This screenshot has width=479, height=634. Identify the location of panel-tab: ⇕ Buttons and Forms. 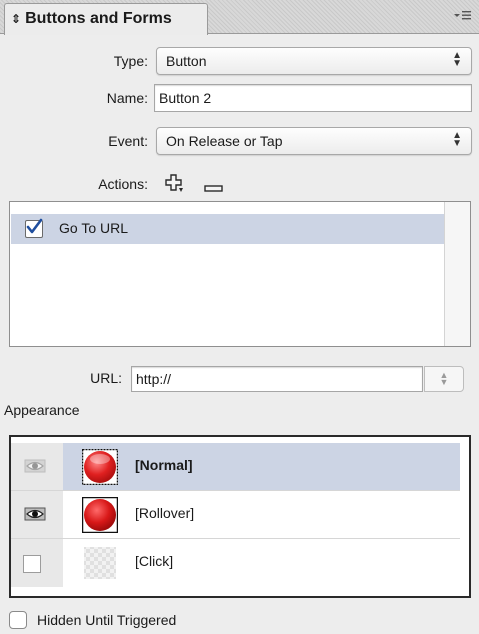
(106, 19).